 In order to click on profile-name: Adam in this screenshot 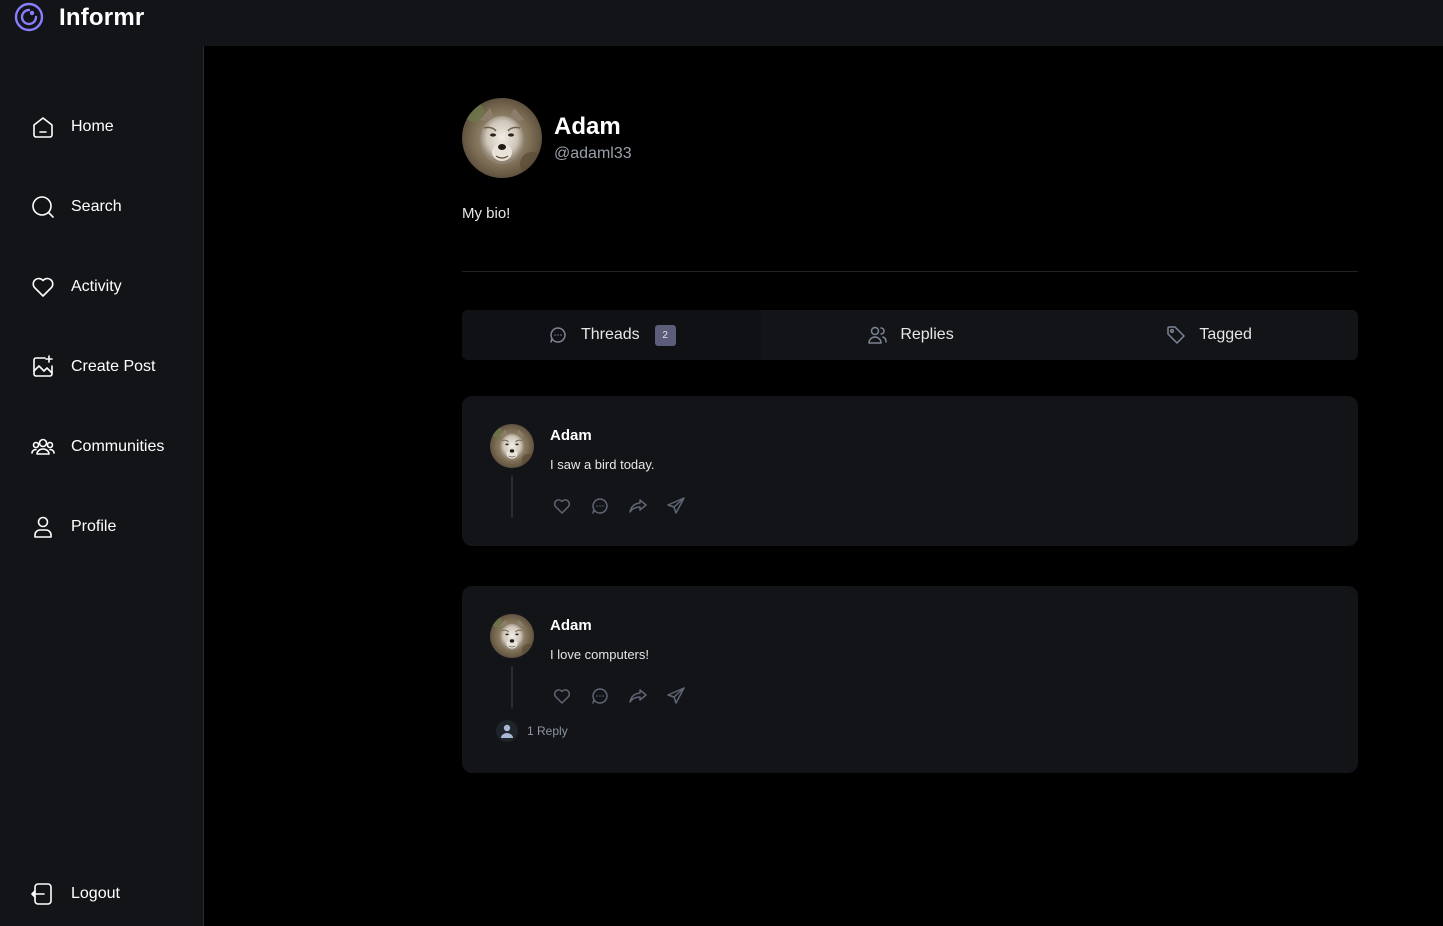, I will do `click(587, 126)`.